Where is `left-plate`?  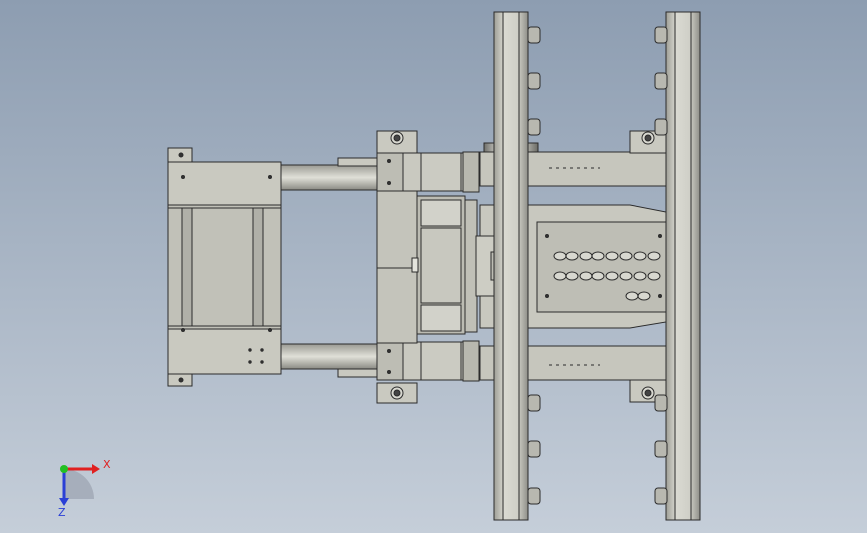
left-plate is located at coordinates (224, 267).